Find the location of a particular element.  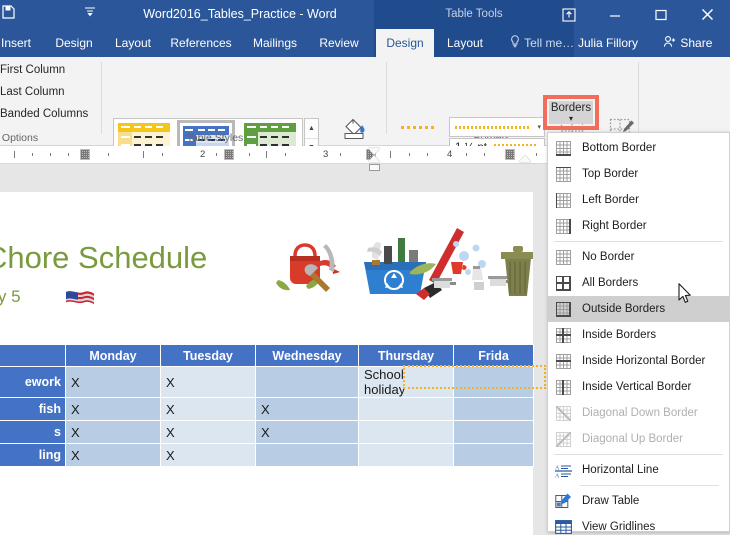

option-last-column: Last Column is located at coordinates (32, 92).